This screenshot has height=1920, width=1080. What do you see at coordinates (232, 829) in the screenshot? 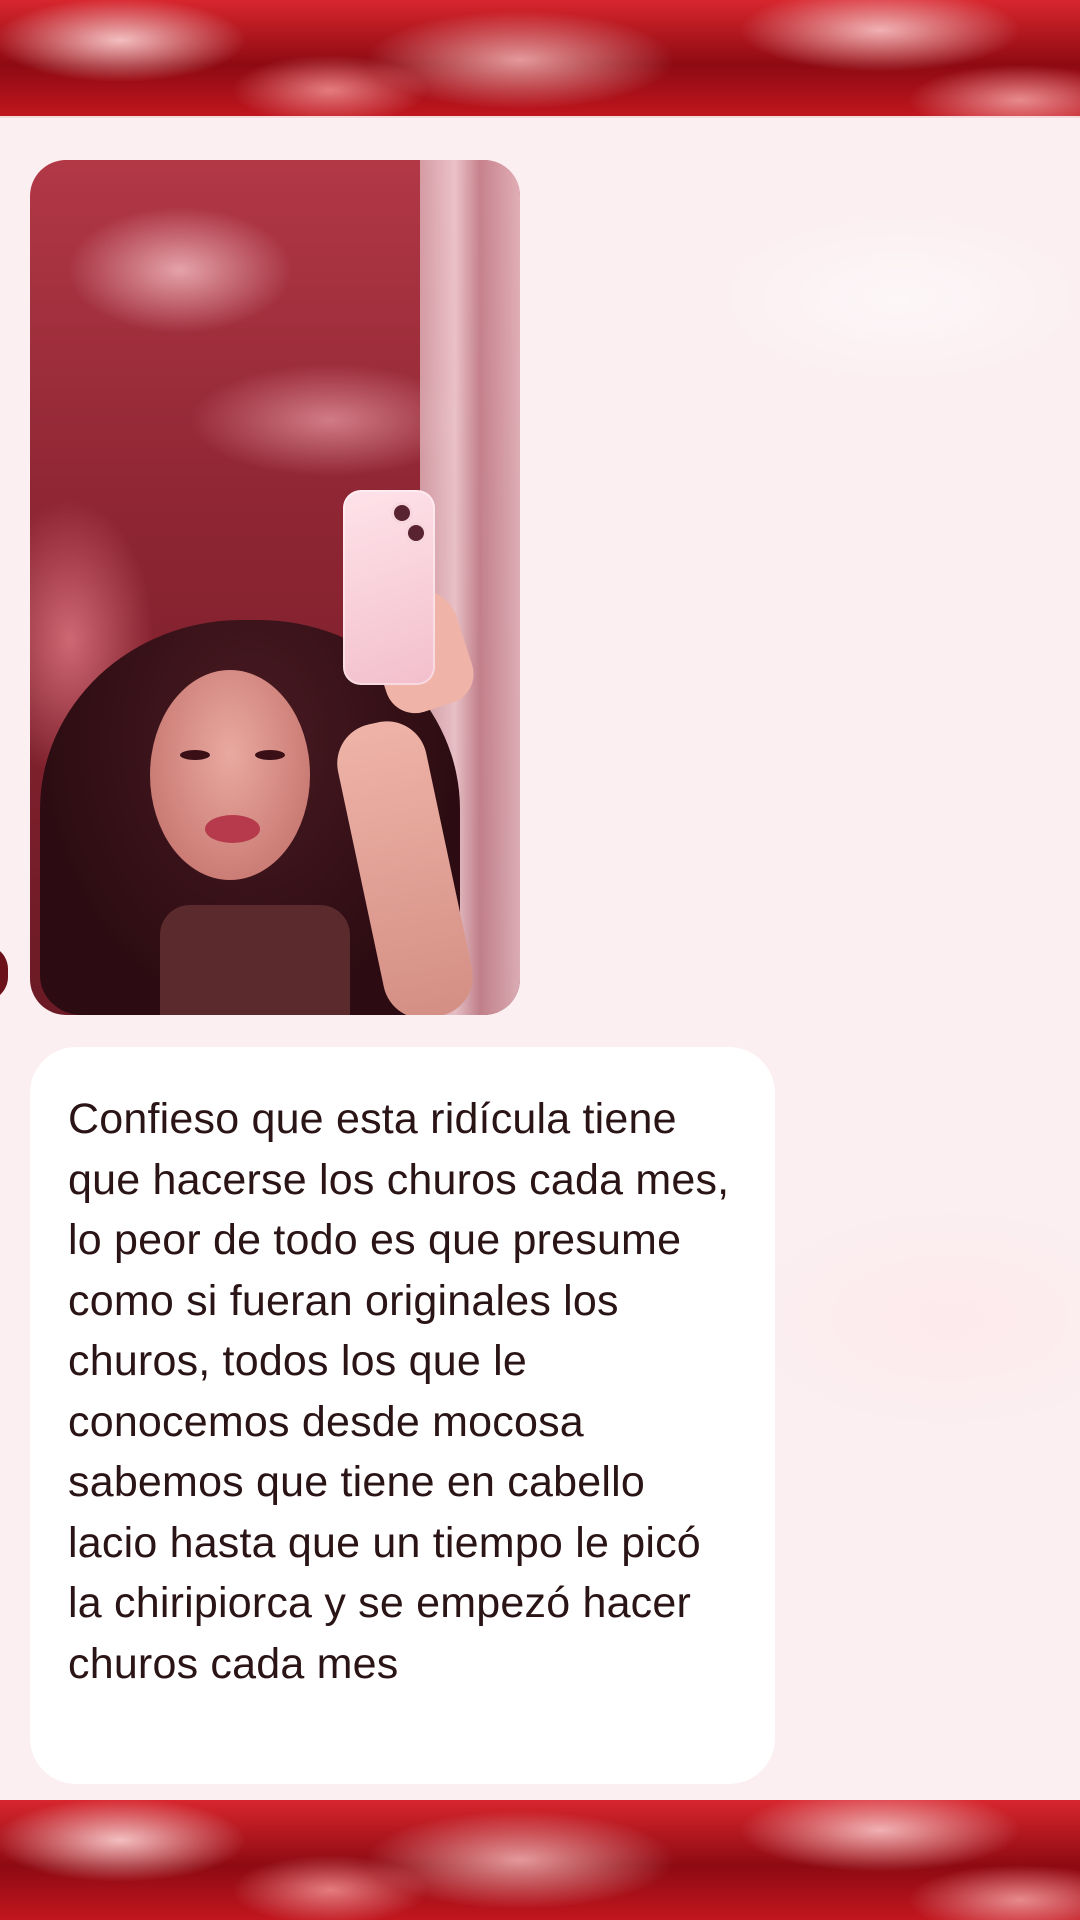
I see `image-lips` at bounding box center [232, 829].